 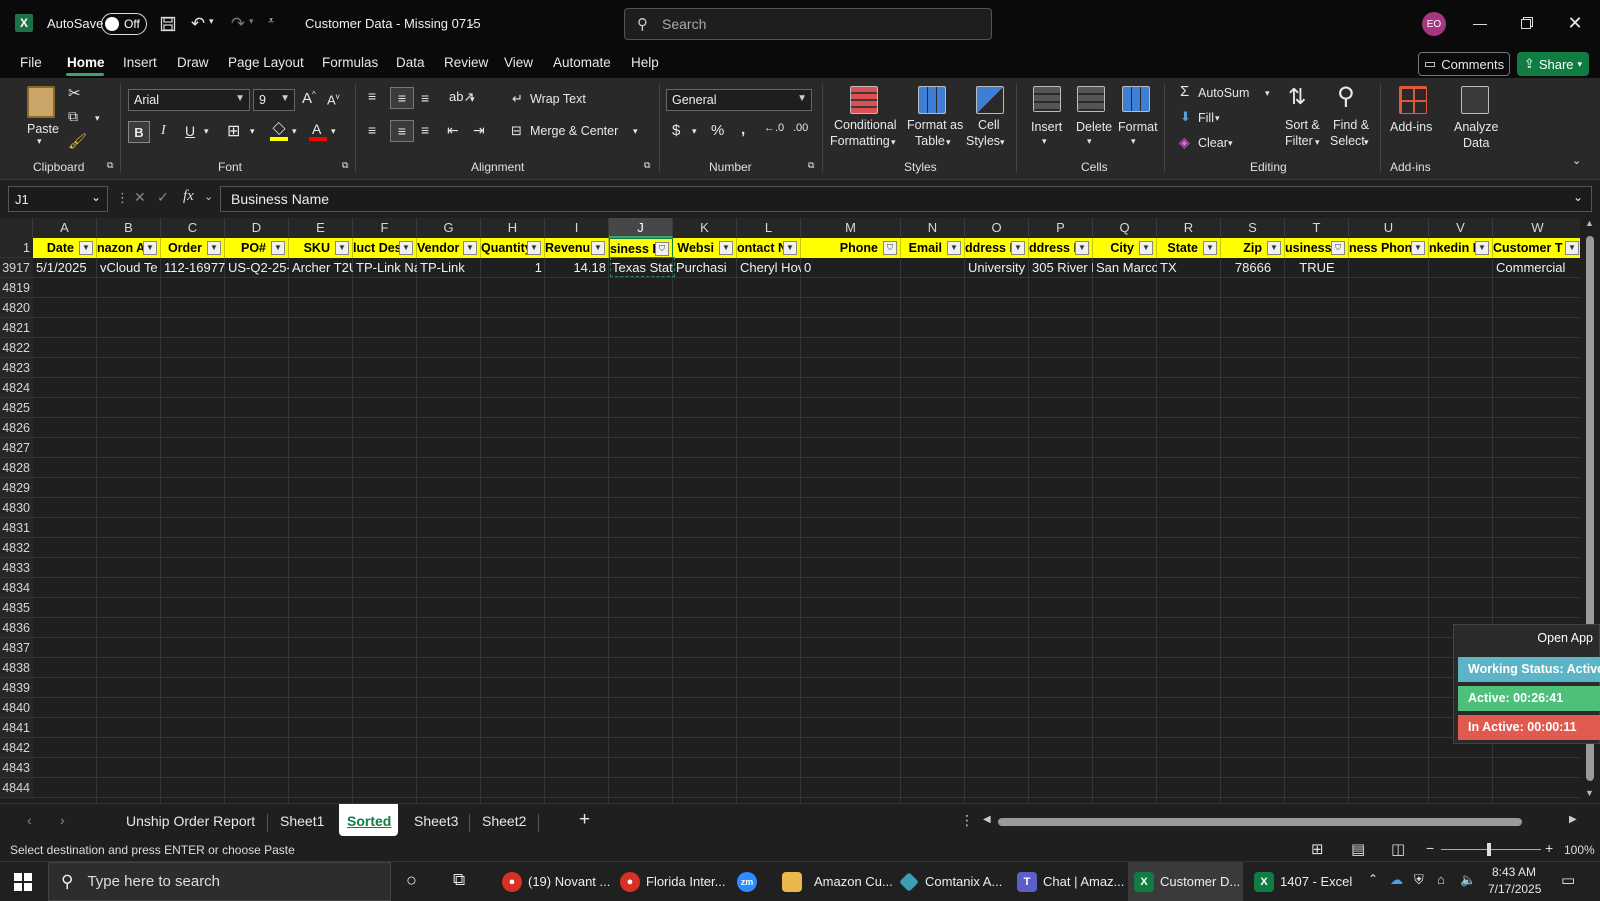 What do you see at coordinates (1536, 228) in the screenshot?
I see `column-header-w: W` at bounding box center [1536, 228].